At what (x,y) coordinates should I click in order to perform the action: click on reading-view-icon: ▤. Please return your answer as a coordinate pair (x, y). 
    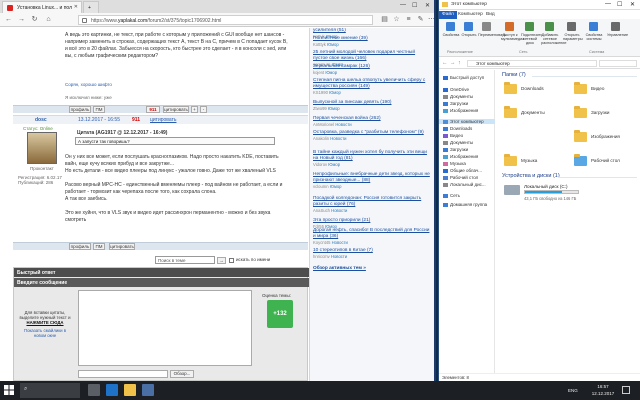
    Looking at the image, I should click on (384, 19).